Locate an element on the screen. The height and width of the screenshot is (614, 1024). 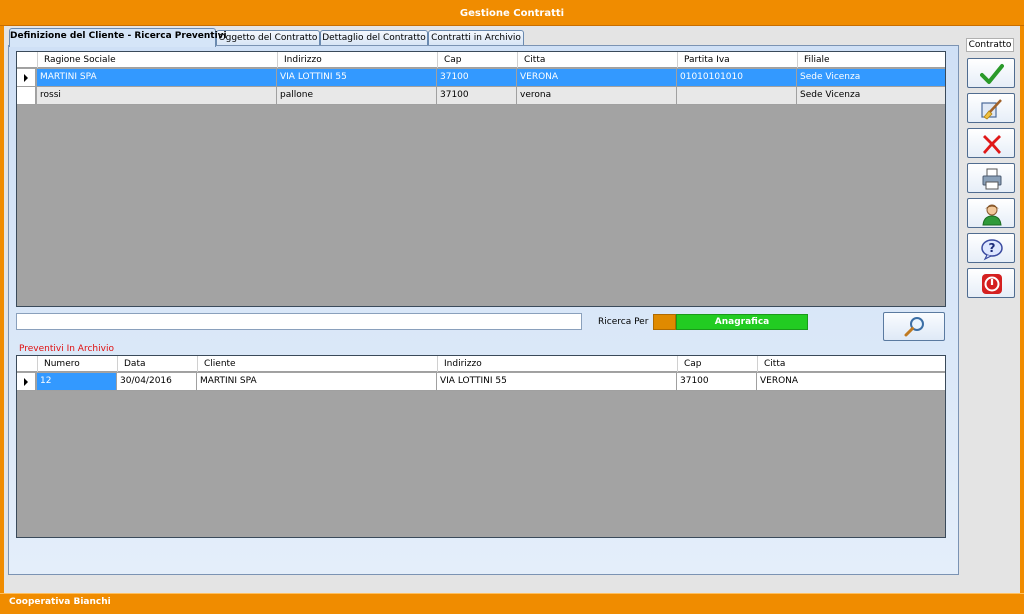
tab-dettaglio-contratto: Dettaglio del Contratto is located at coordinates (374, 38).